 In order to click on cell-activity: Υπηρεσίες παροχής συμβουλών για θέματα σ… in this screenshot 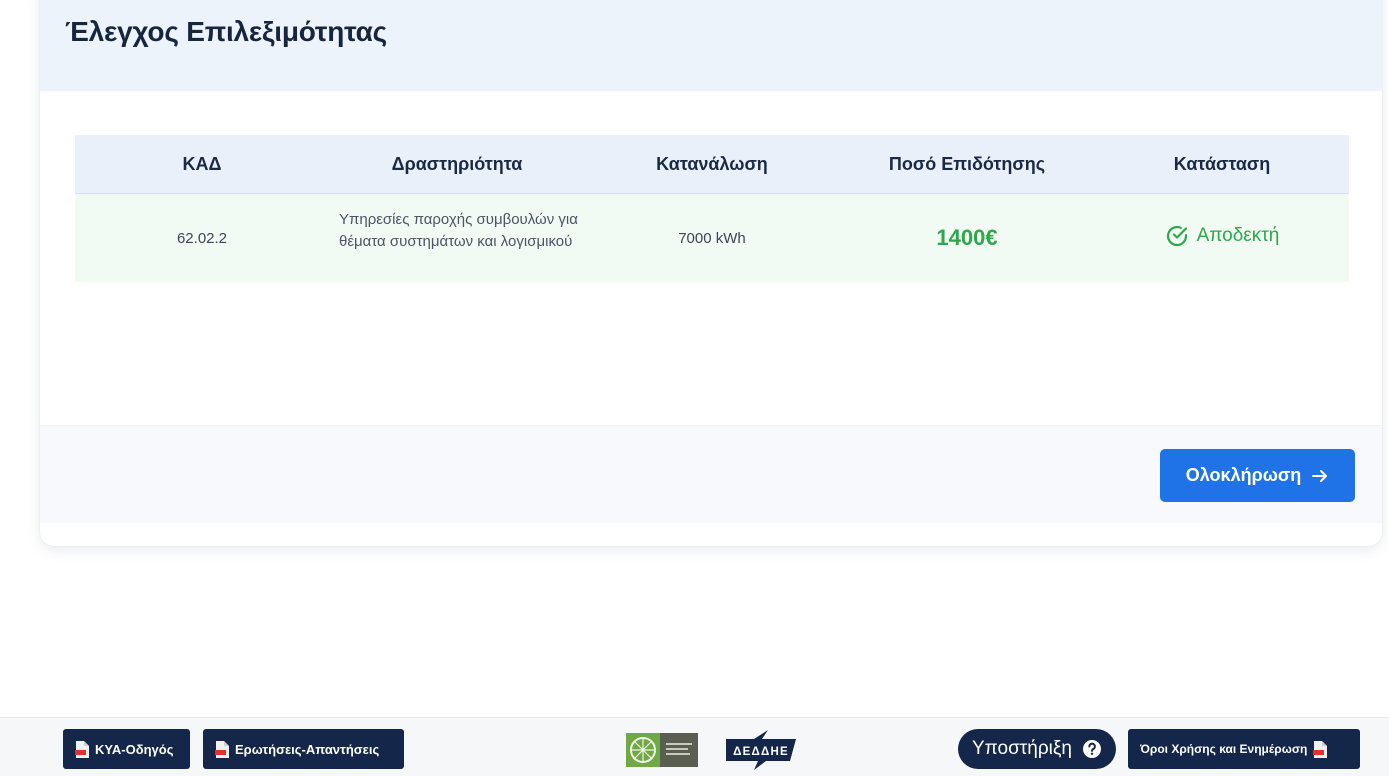, I will do `click(458, 230)`.